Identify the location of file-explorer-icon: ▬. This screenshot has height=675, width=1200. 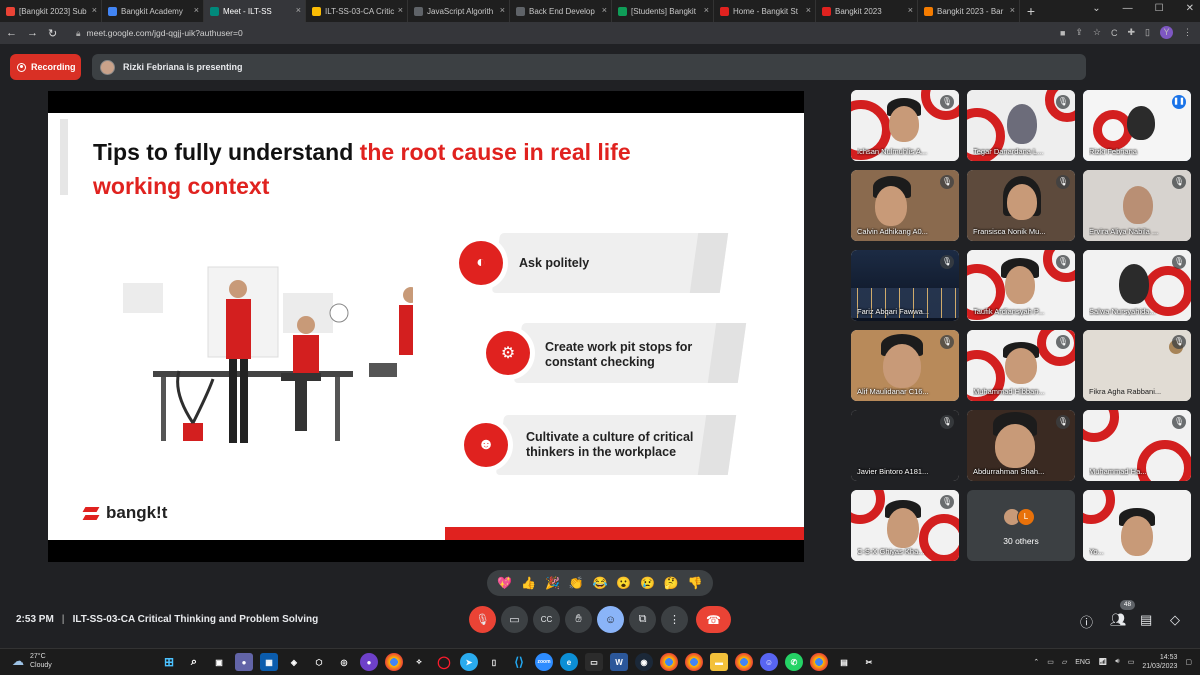
(719, 662).